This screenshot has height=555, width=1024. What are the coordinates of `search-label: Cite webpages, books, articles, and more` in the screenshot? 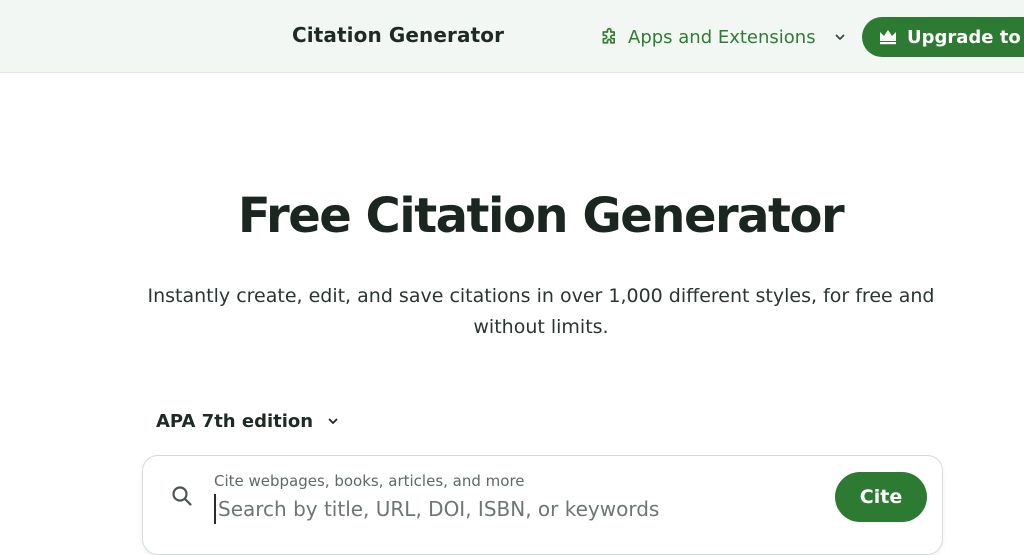 It's located at (369, 481).